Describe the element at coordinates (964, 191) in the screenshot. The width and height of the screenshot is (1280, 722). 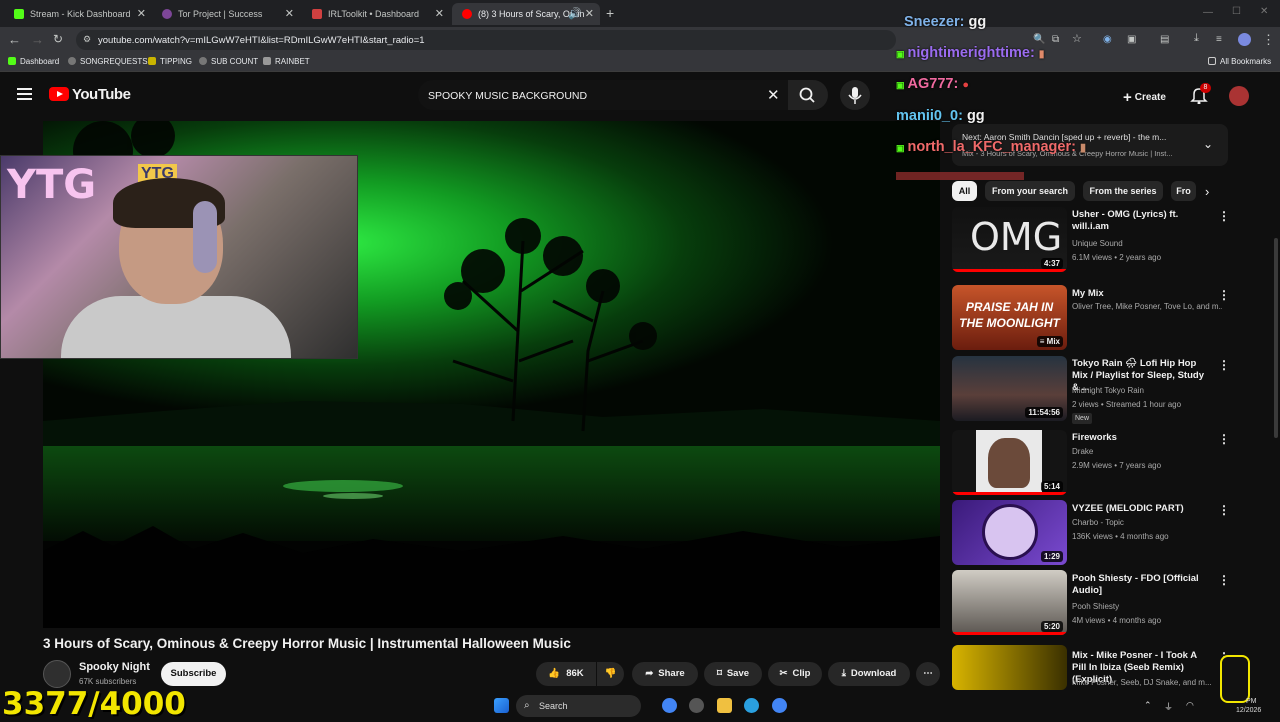
I see `chip-all: All` at that location.